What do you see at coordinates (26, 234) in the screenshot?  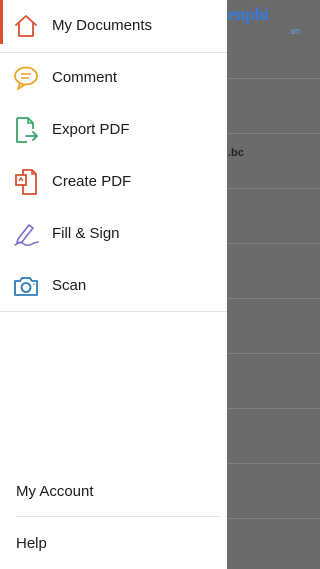 I see `fill-sign-icon` at bounding box center [26, 234].